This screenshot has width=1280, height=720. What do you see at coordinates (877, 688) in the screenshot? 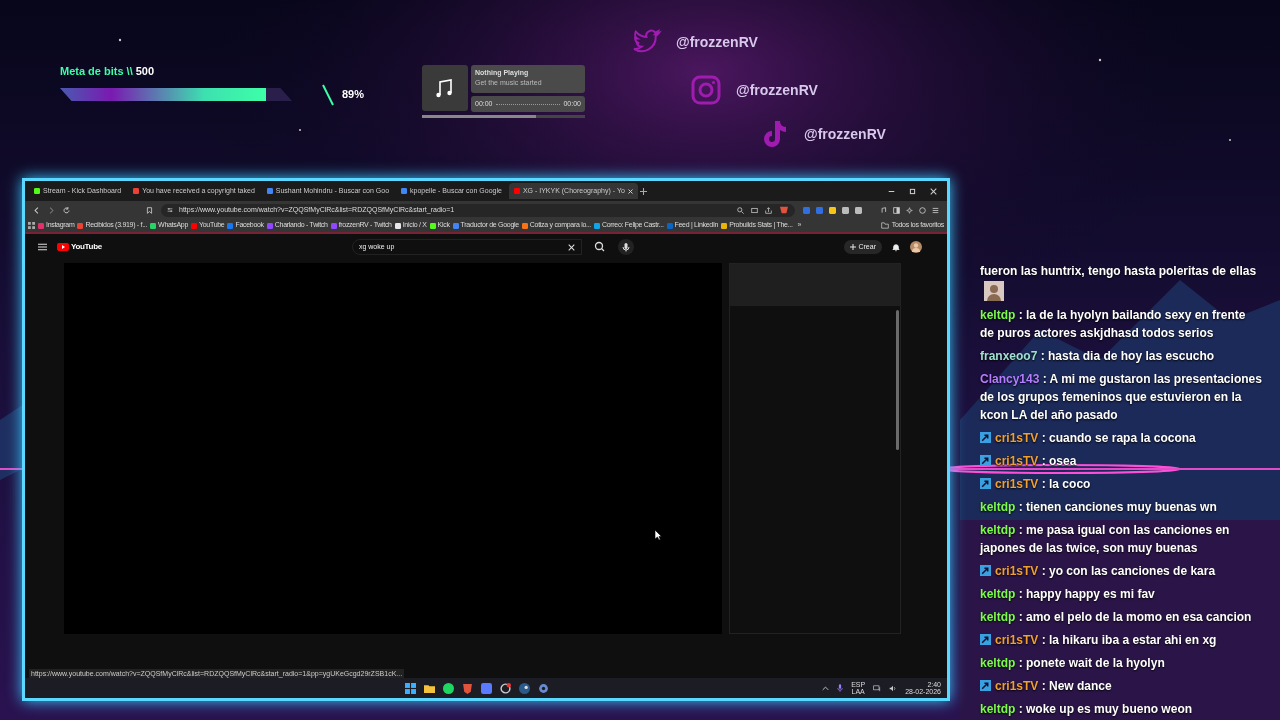
I see `network-icon` at bounding box center [877, 688].